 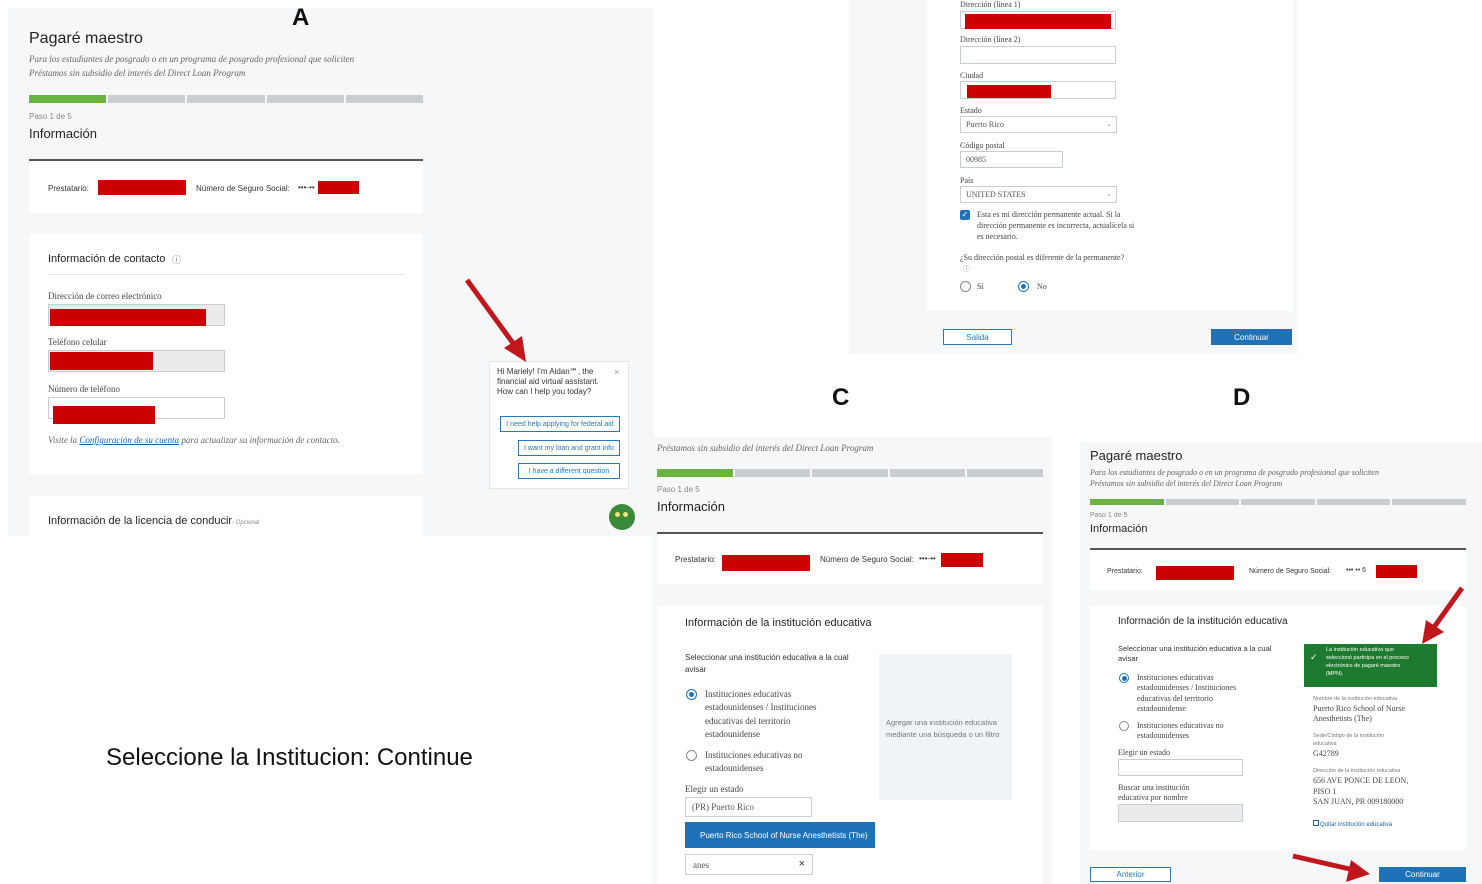 I want to click on account-settings-link: Configuración de su cuenta, so click(x=129, y=440).